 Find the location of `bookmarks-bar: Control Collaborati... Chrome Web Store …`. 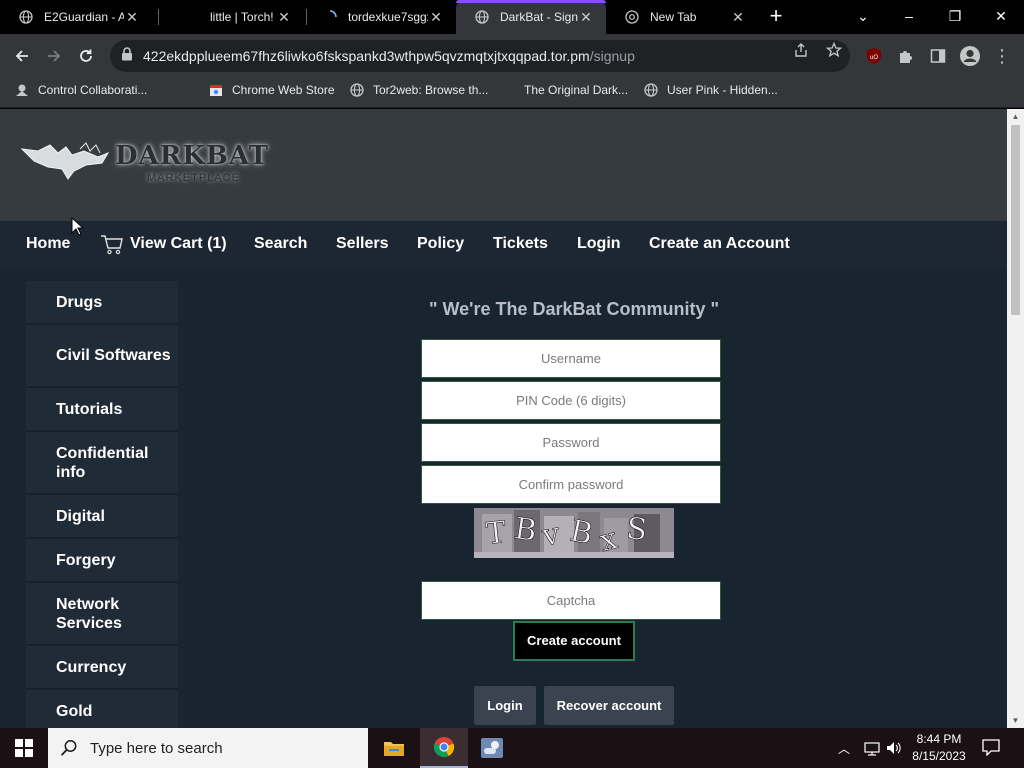

bookmarks-bar: Control Collaborati... Chrome Web Store … is located at coordinates (512, 93).